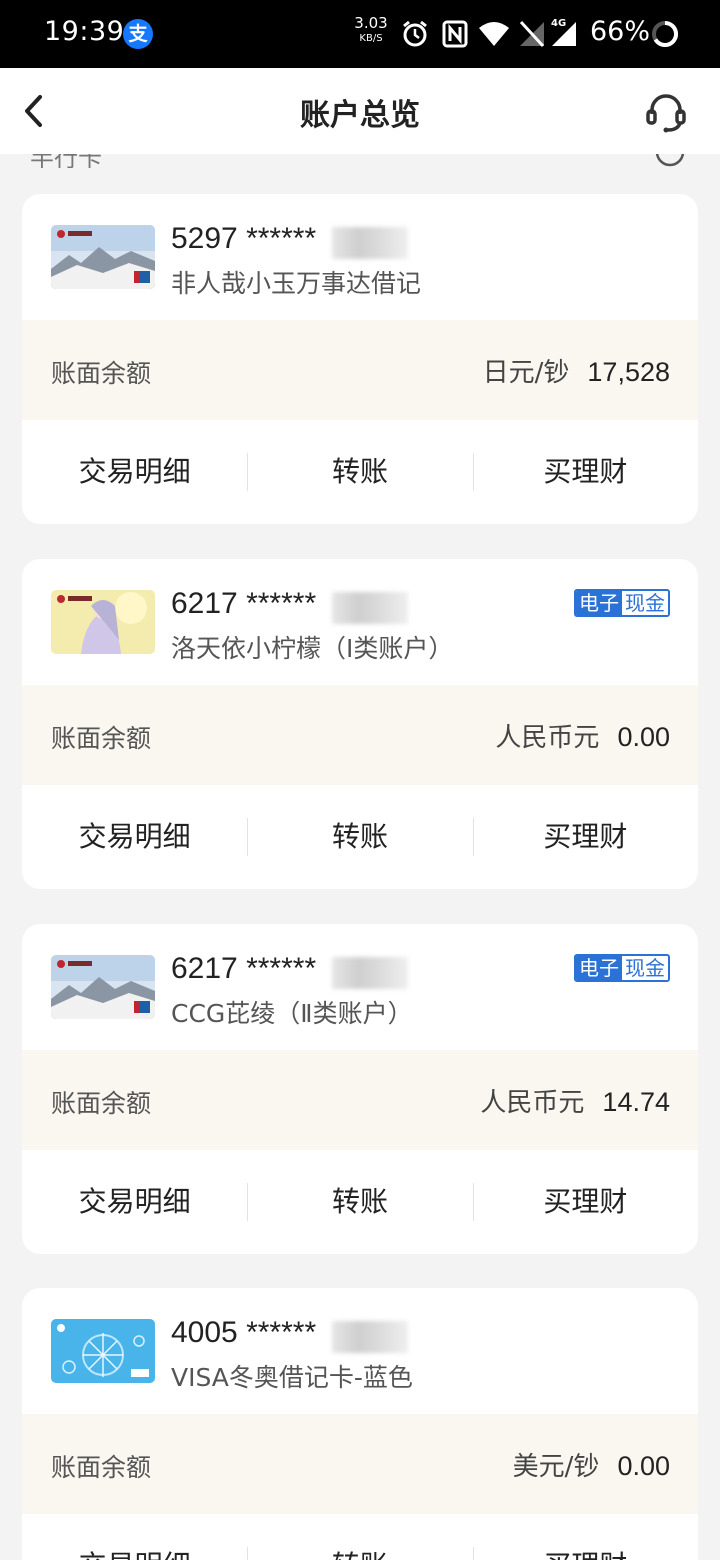  Describe the element at coordinates (494, 34) in the screenshot. I see `wifi-icon` at that location.